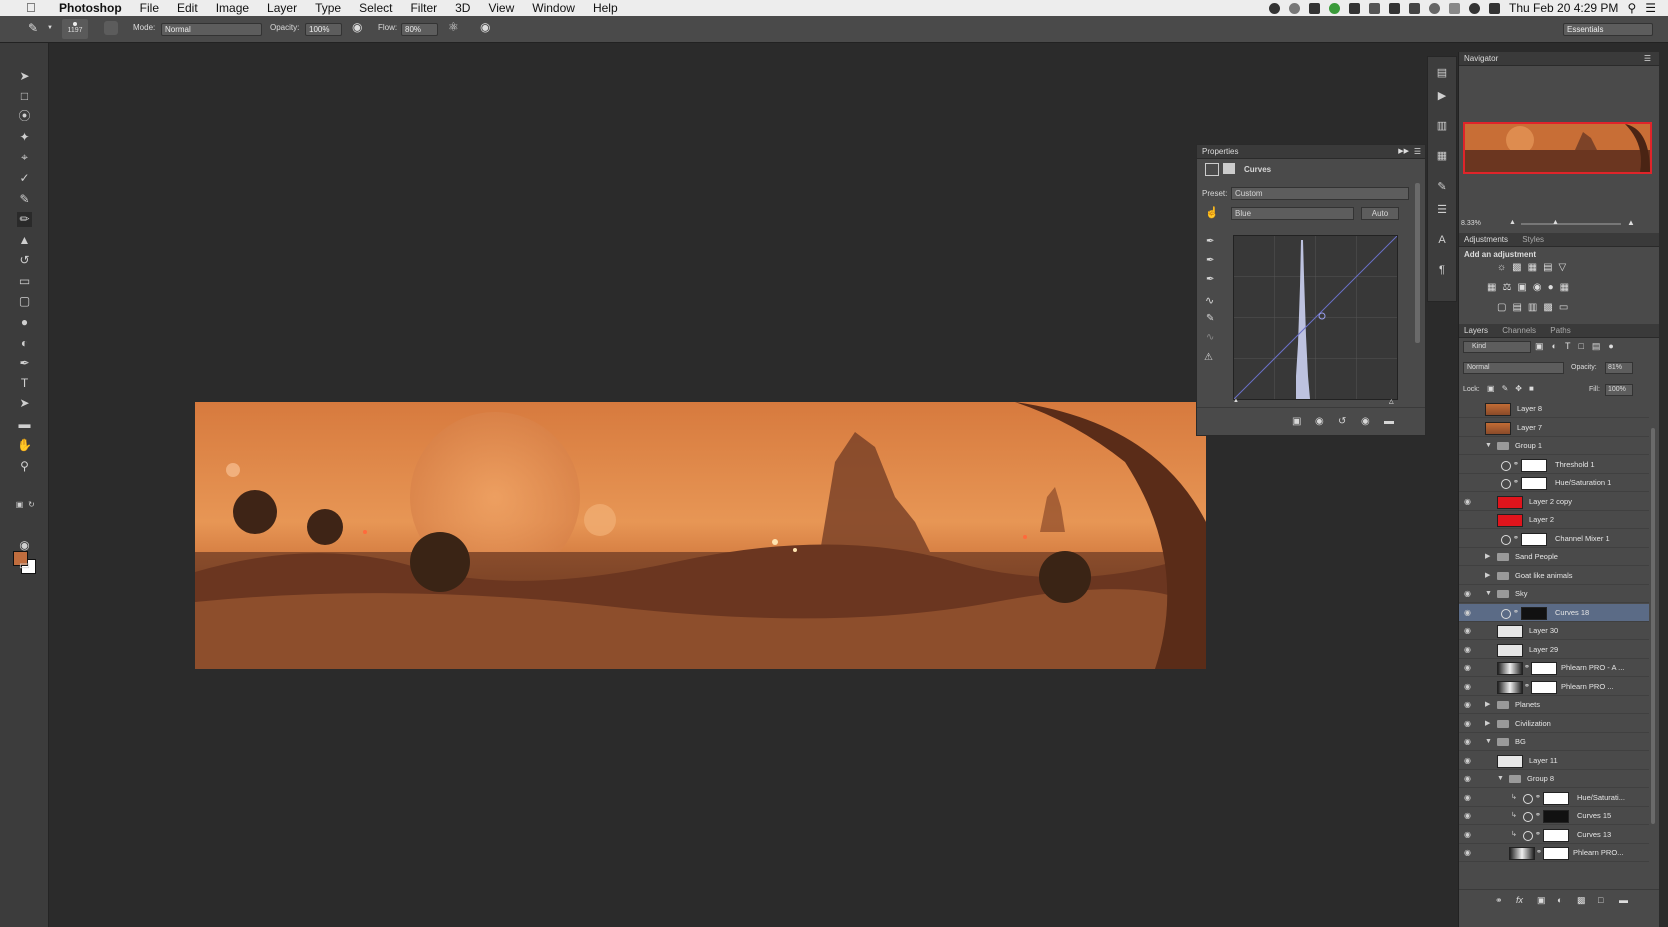 The height and width of the screenshot is (927, 1668). I want to click on zoom-slider, so click(1571, 224).